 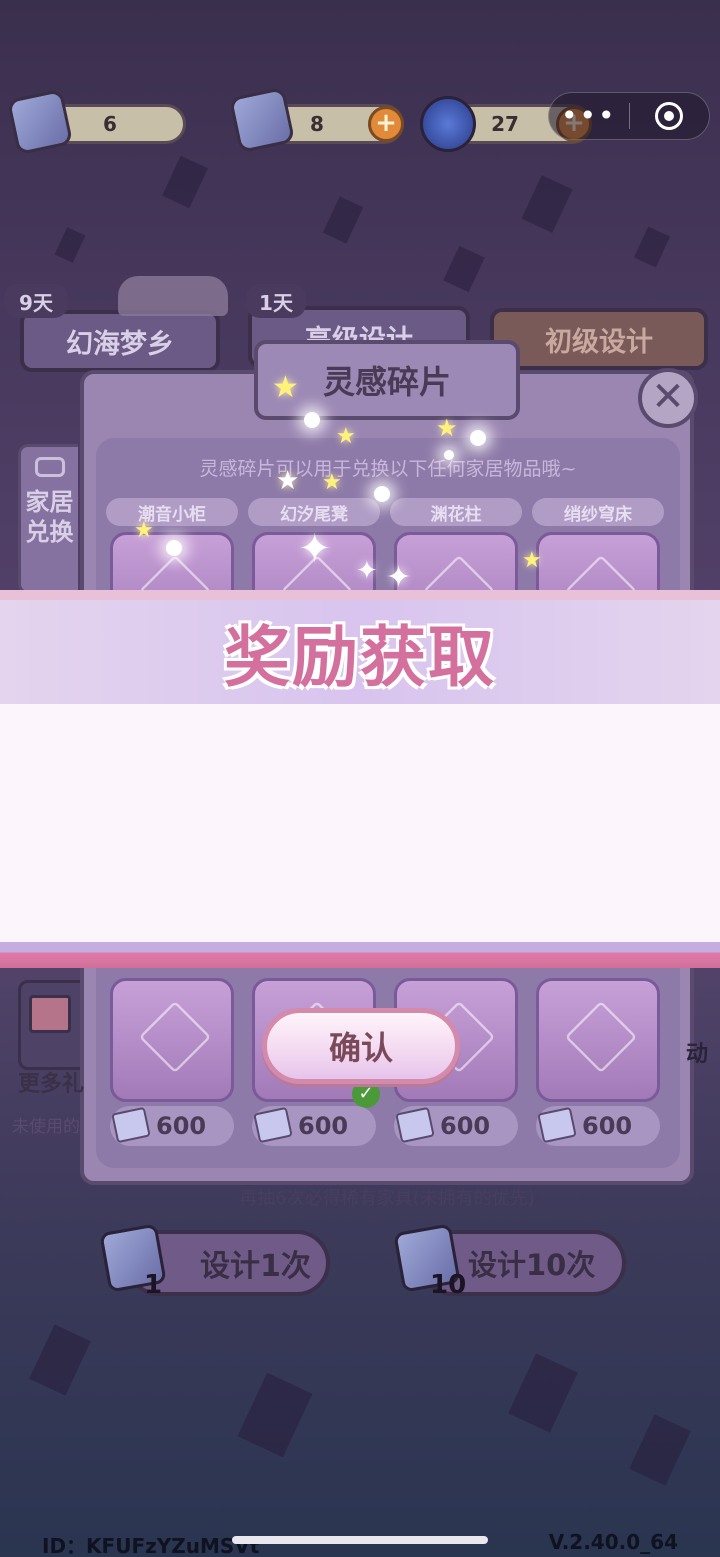 What do you see at coordinates (670, 116) in the screenshot?
I see `target-icon` at bounding box center [670, 116].